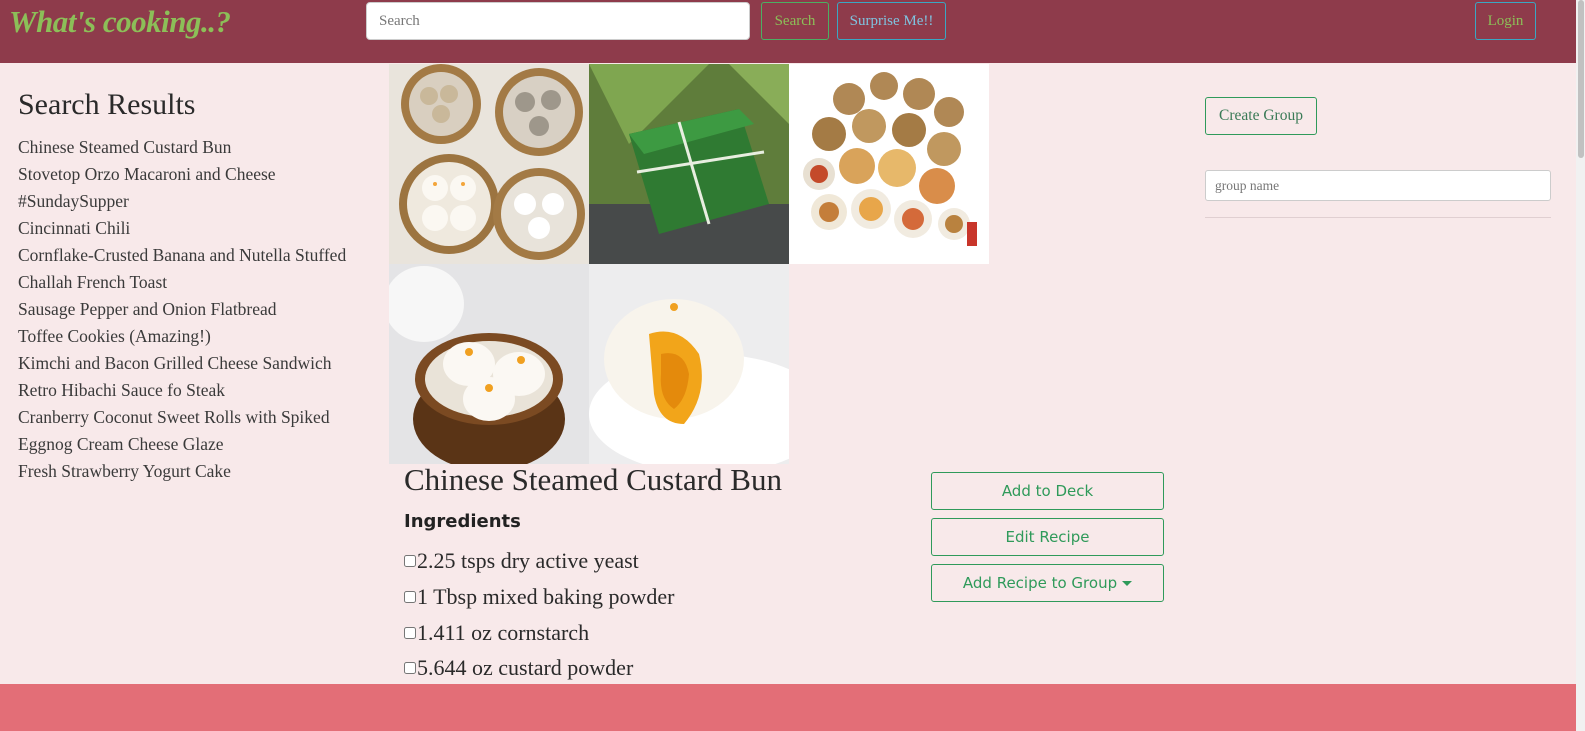  Describe the element at coordinates (182, 471) in the screenshot. I see `search-result-item: Fresh Strawberry Yogurt Cake` at that location.